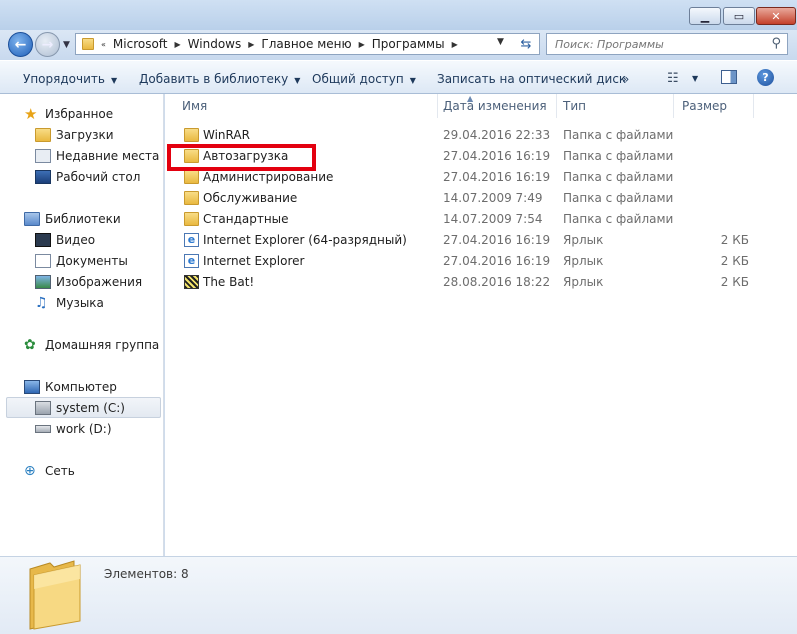 The height and width of the screenshot is (634, 797). Describe the element at coordinates (214, 79) in the screenshot. I see `add-to-library-label: Добавить в библиотеку` at that location.